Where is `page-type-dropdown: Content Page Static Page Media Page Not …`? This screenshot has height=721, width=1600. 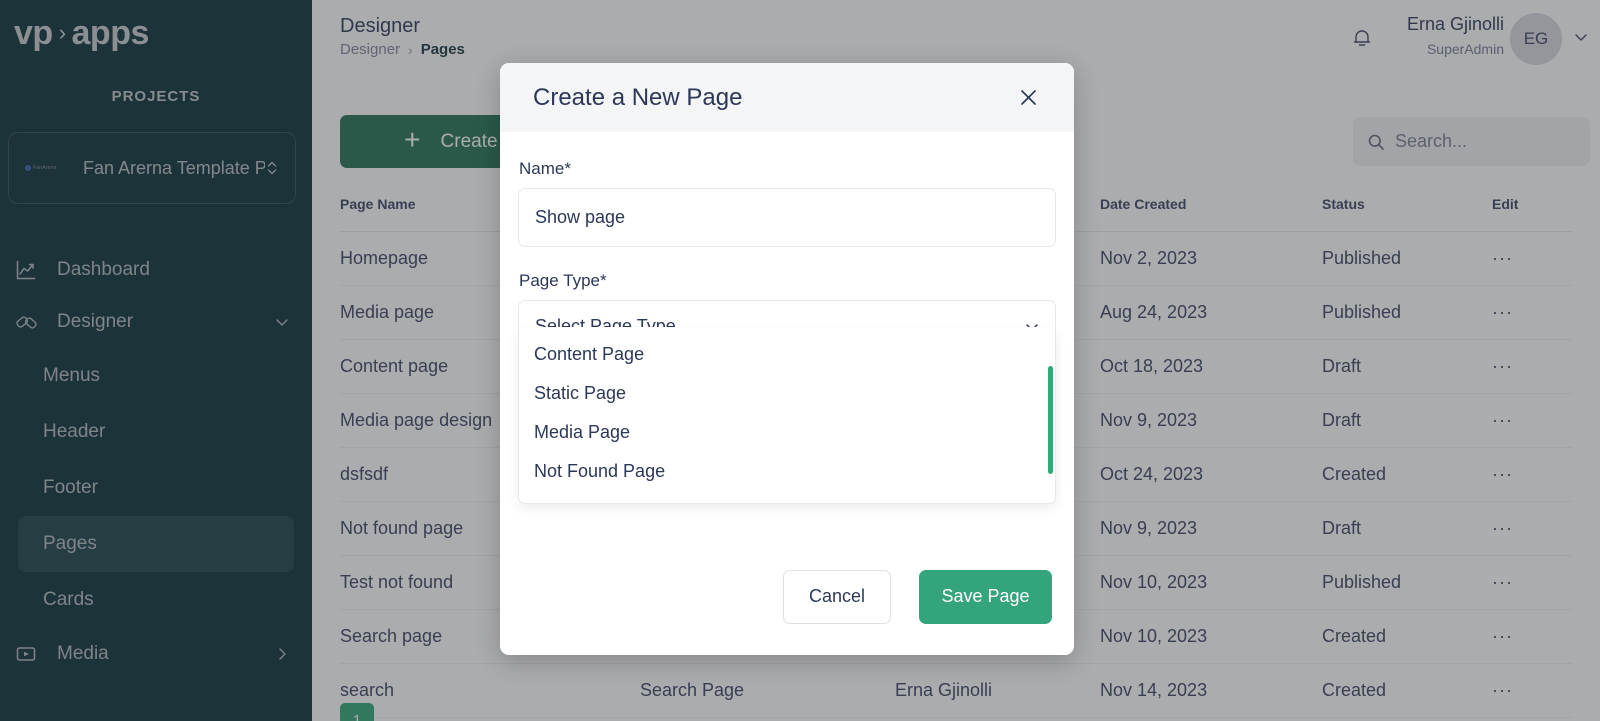
page-type-dropdown: Content Page Static Page Media Page Not … is located at coordinates (787, 415).